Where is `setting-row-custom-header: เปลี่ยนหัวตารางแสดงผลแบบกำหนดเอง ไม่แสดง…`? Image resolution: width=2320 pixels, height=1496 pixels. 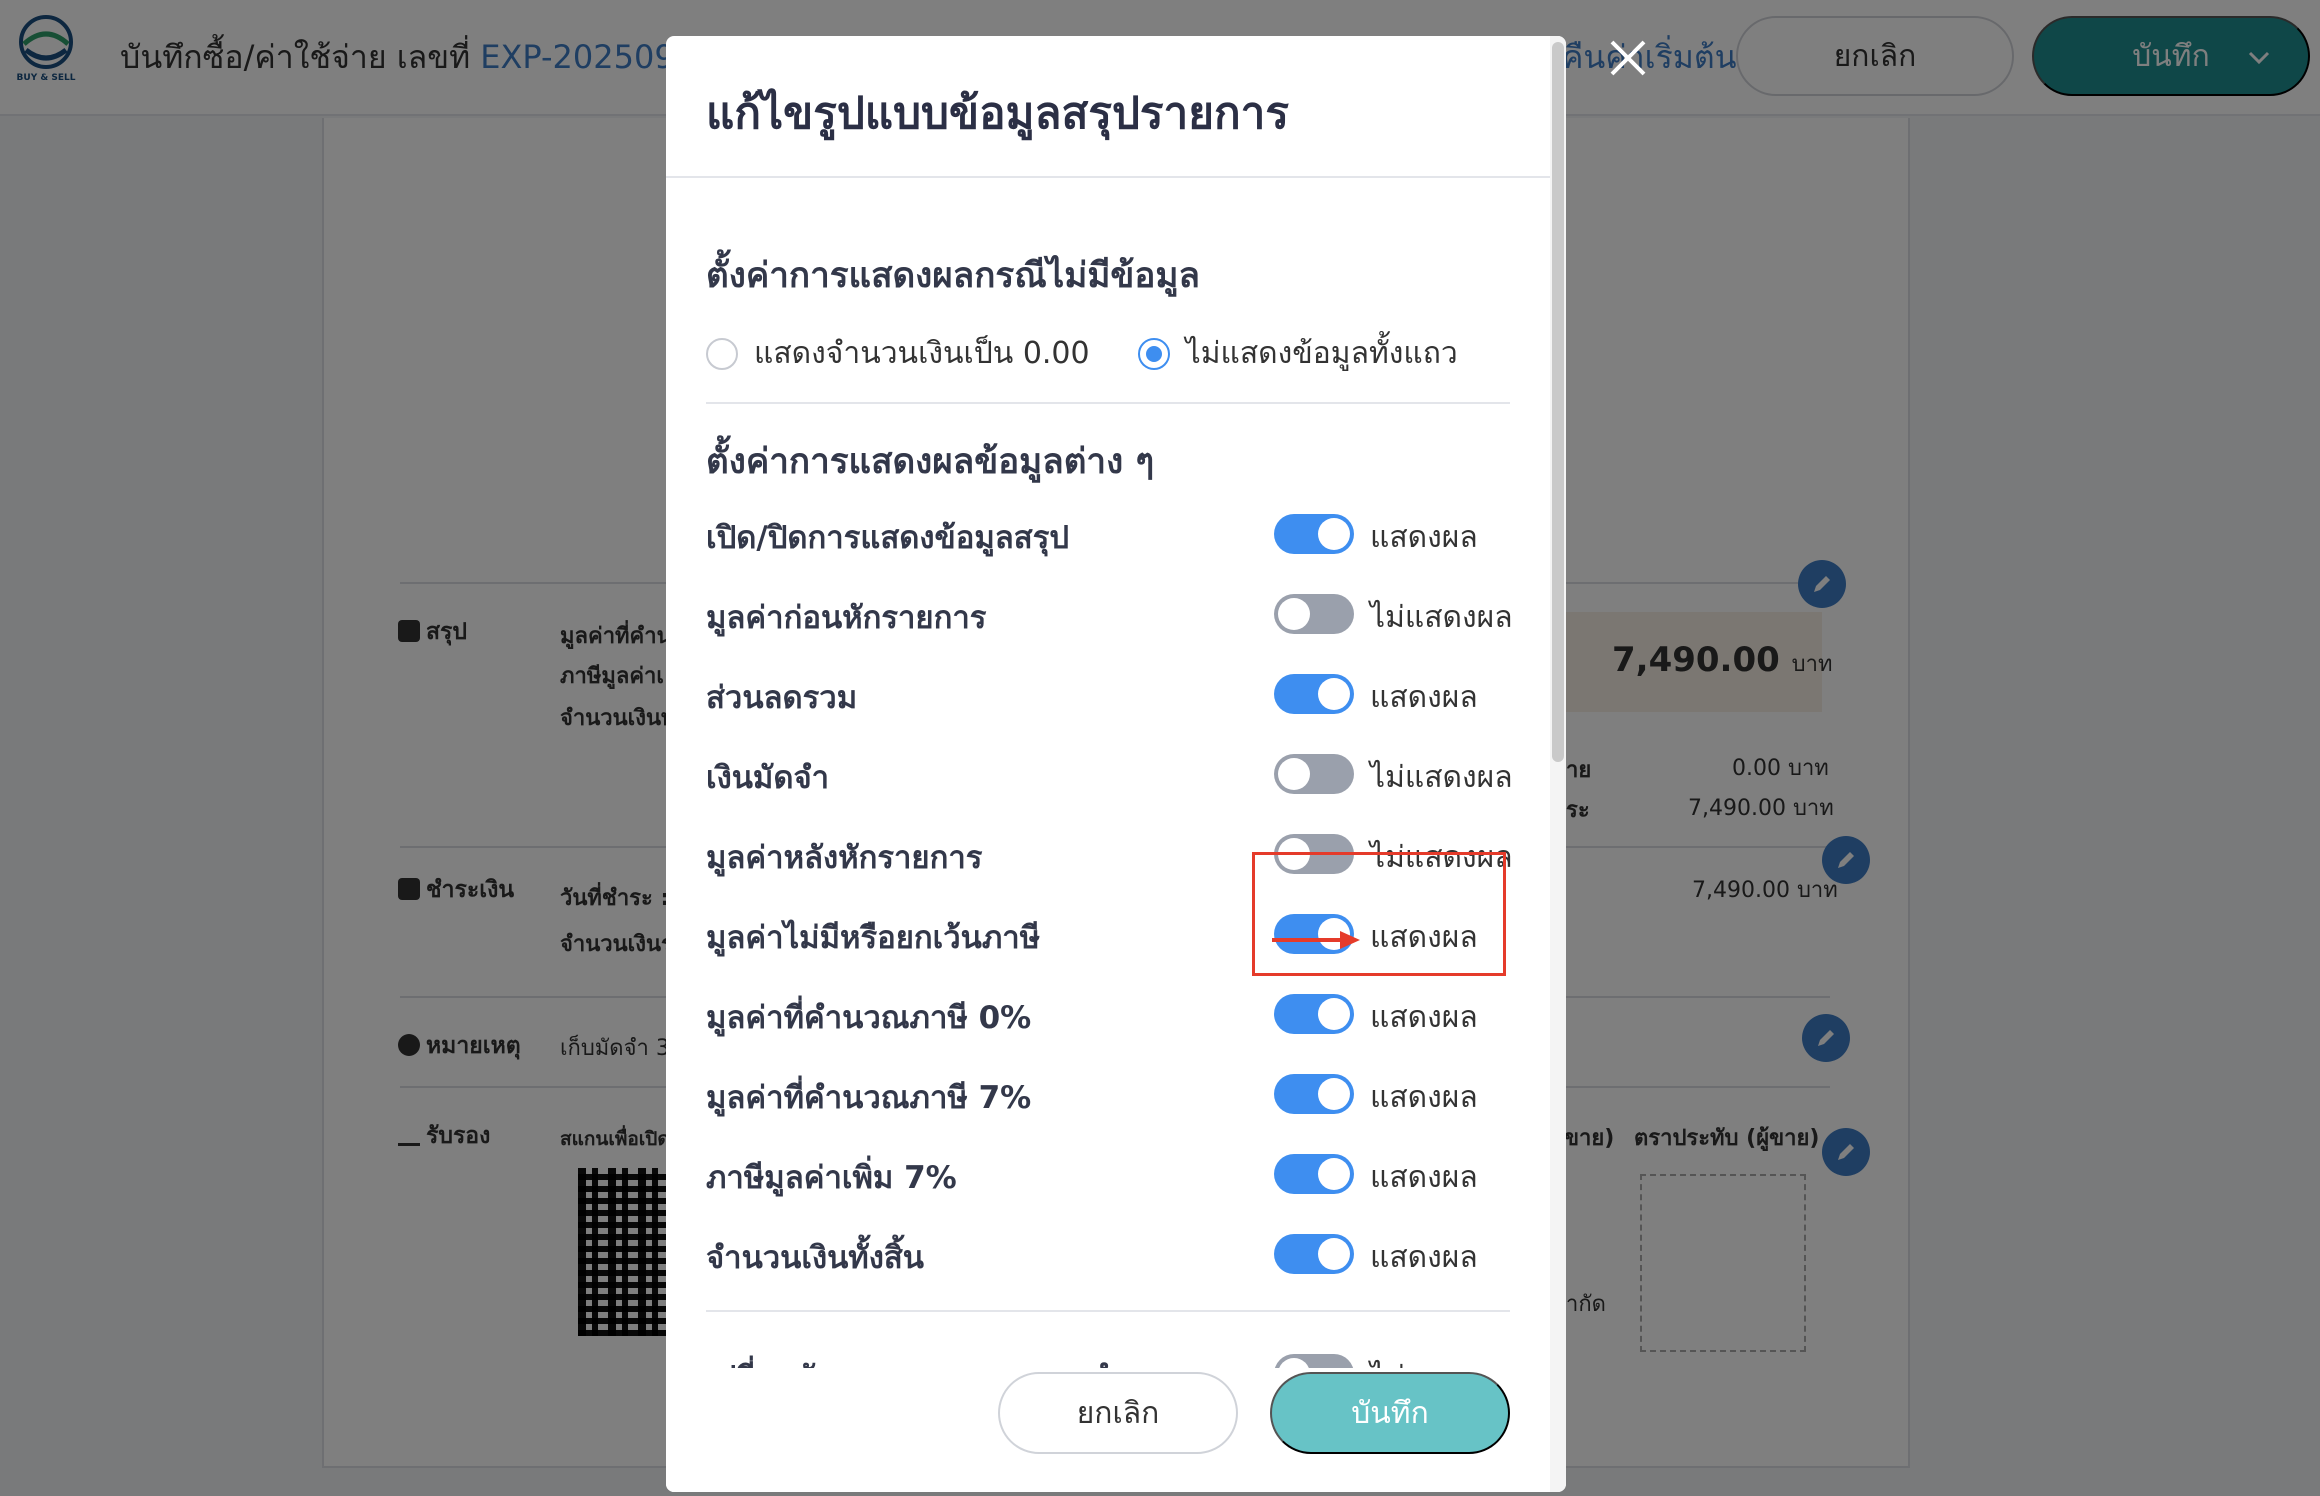 setting-row-custom-header: เปลี่ยนหัวตารางแสดงผลแบบกำหนดเอง ไม่แสดง… is located at coordinates (1109, 1356).